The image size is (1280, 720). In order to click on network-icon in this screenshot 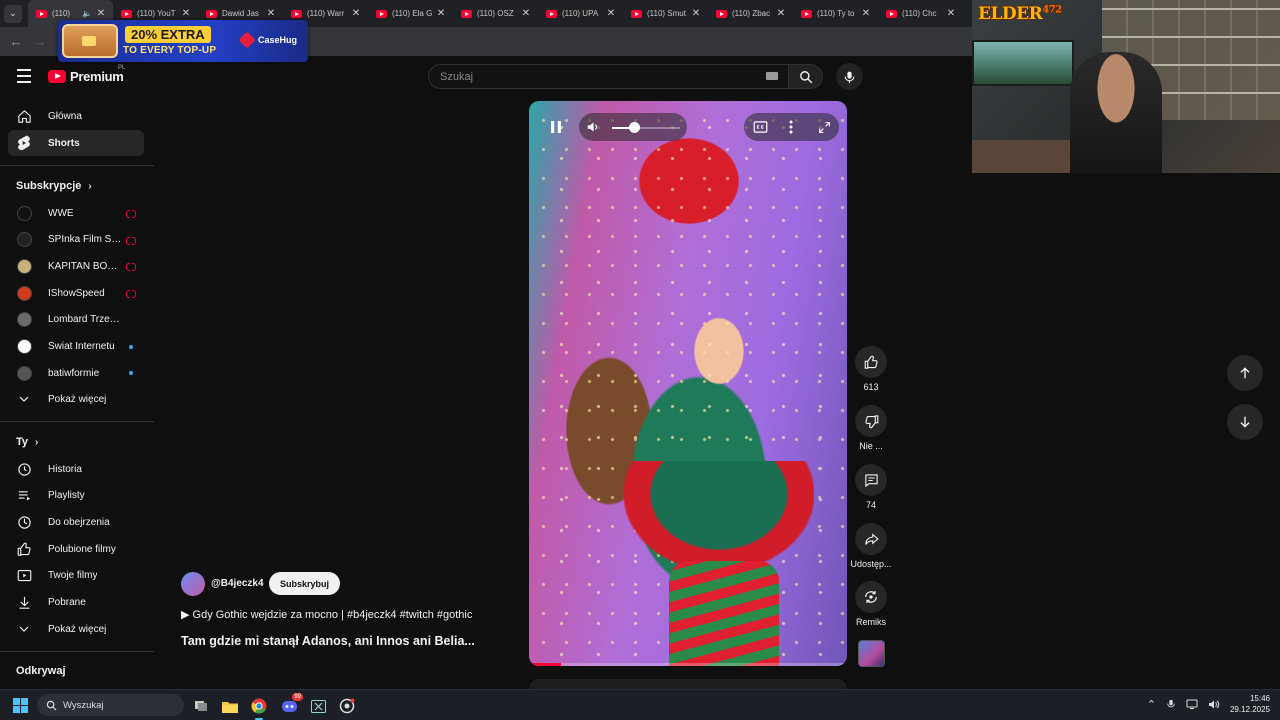, I will do `click(1192, 704)`.